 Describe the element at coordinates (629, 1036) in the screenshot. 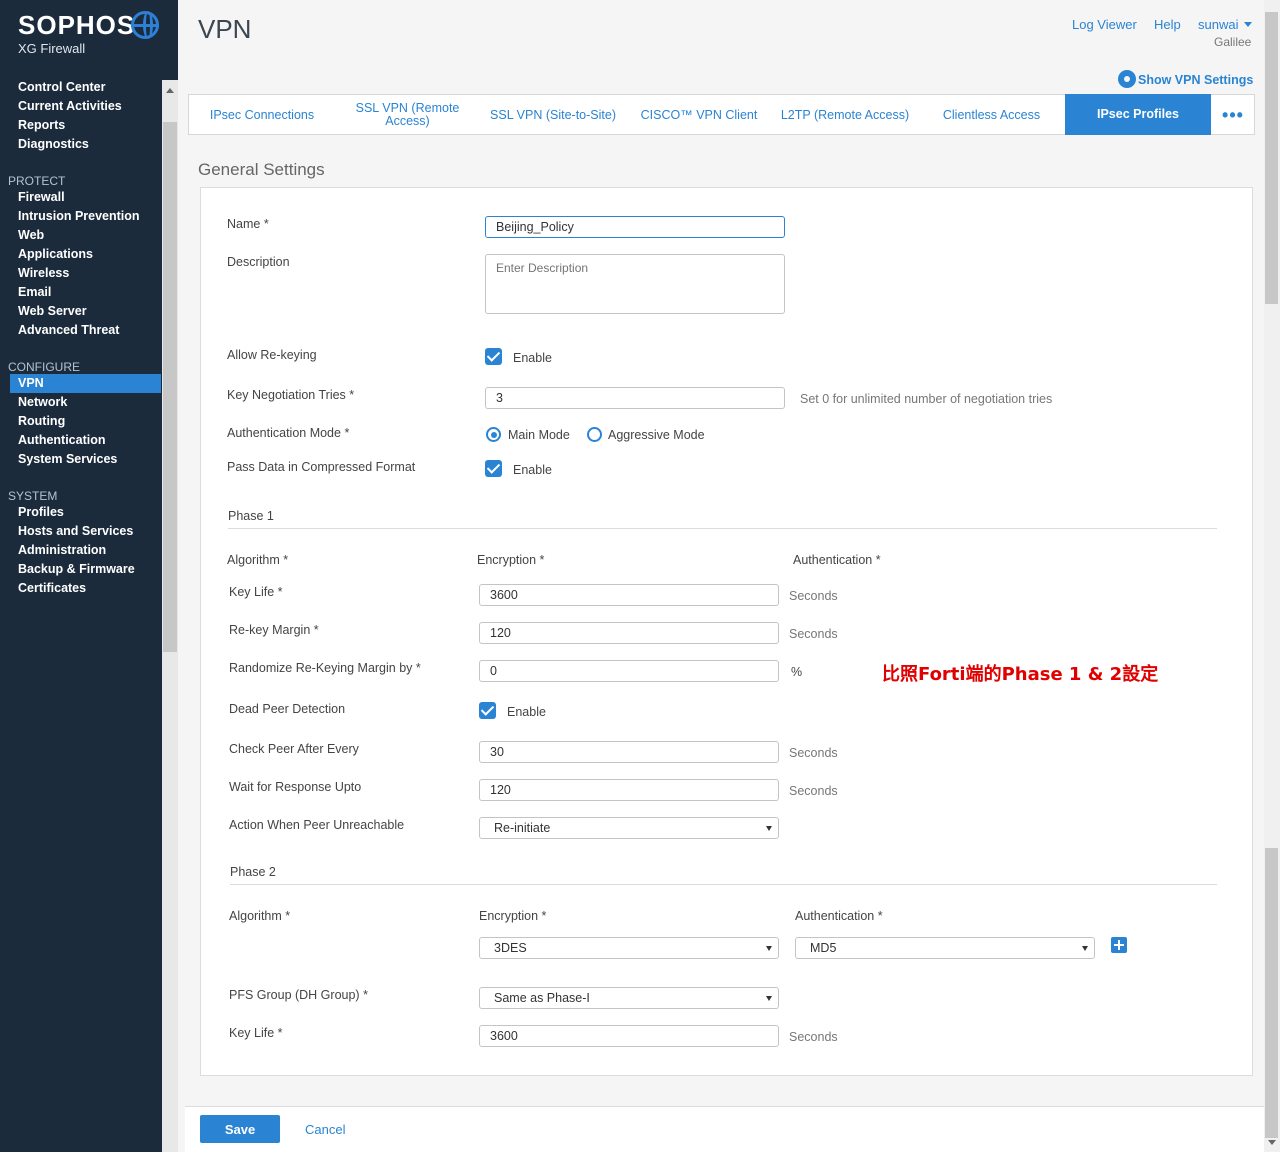

I see `phase2-key-life-field` at that location.